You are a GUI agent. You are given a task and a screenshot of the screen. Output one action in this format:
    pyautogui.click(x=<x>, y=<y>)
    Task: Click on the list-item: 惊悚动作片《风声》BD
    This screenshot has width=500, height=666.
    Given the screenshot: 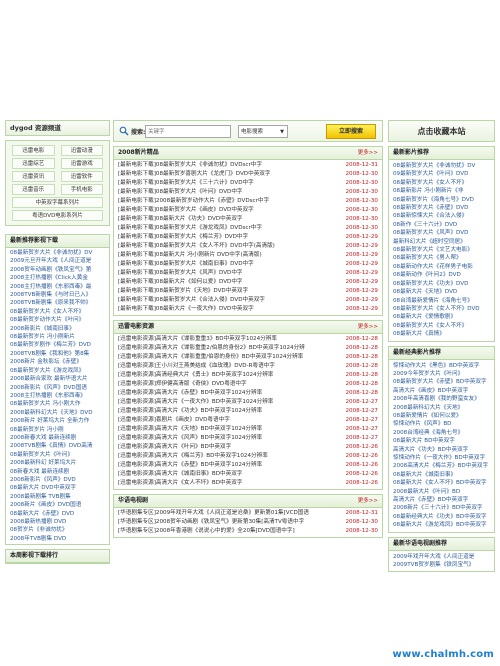 What is the action you would take?
    pyautogui.click(x=441, y=424)
    